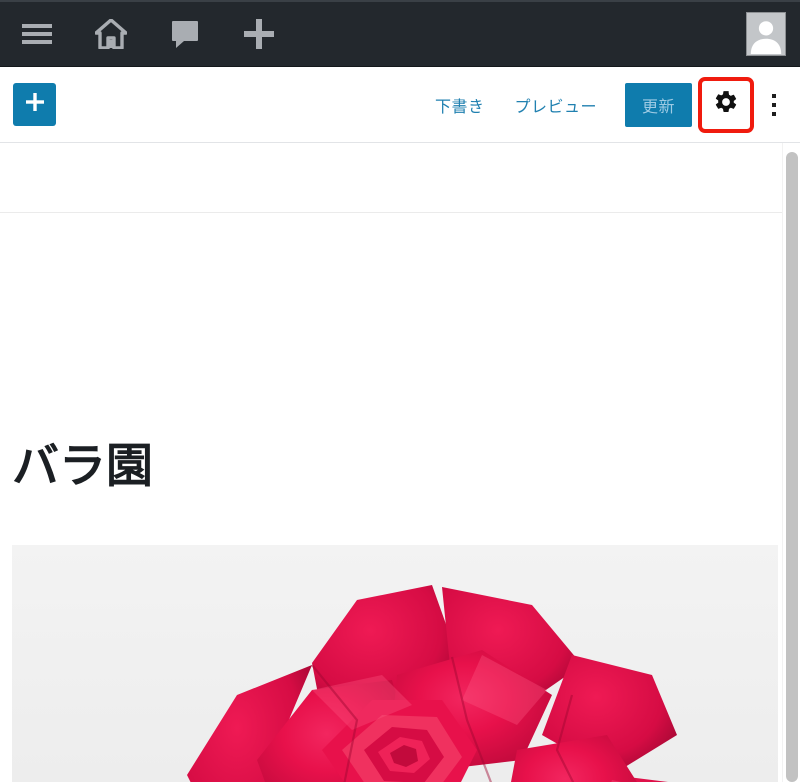 The image size is (800, 782). I want to click on admin-bar-item-new, so click(259, 34).